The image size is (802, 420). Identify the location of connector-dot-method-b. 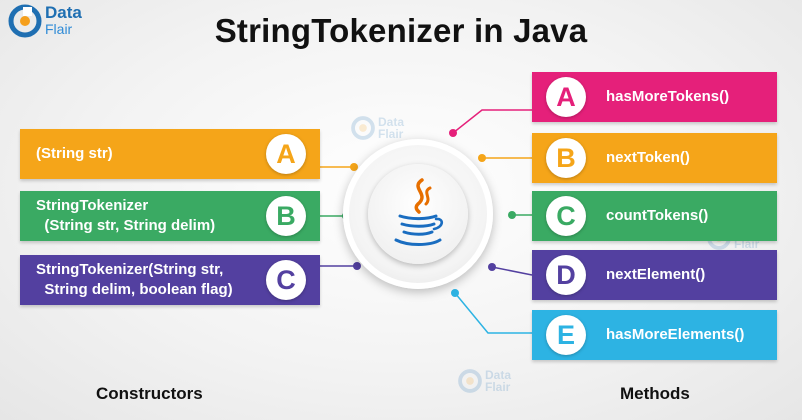
(482, 158).